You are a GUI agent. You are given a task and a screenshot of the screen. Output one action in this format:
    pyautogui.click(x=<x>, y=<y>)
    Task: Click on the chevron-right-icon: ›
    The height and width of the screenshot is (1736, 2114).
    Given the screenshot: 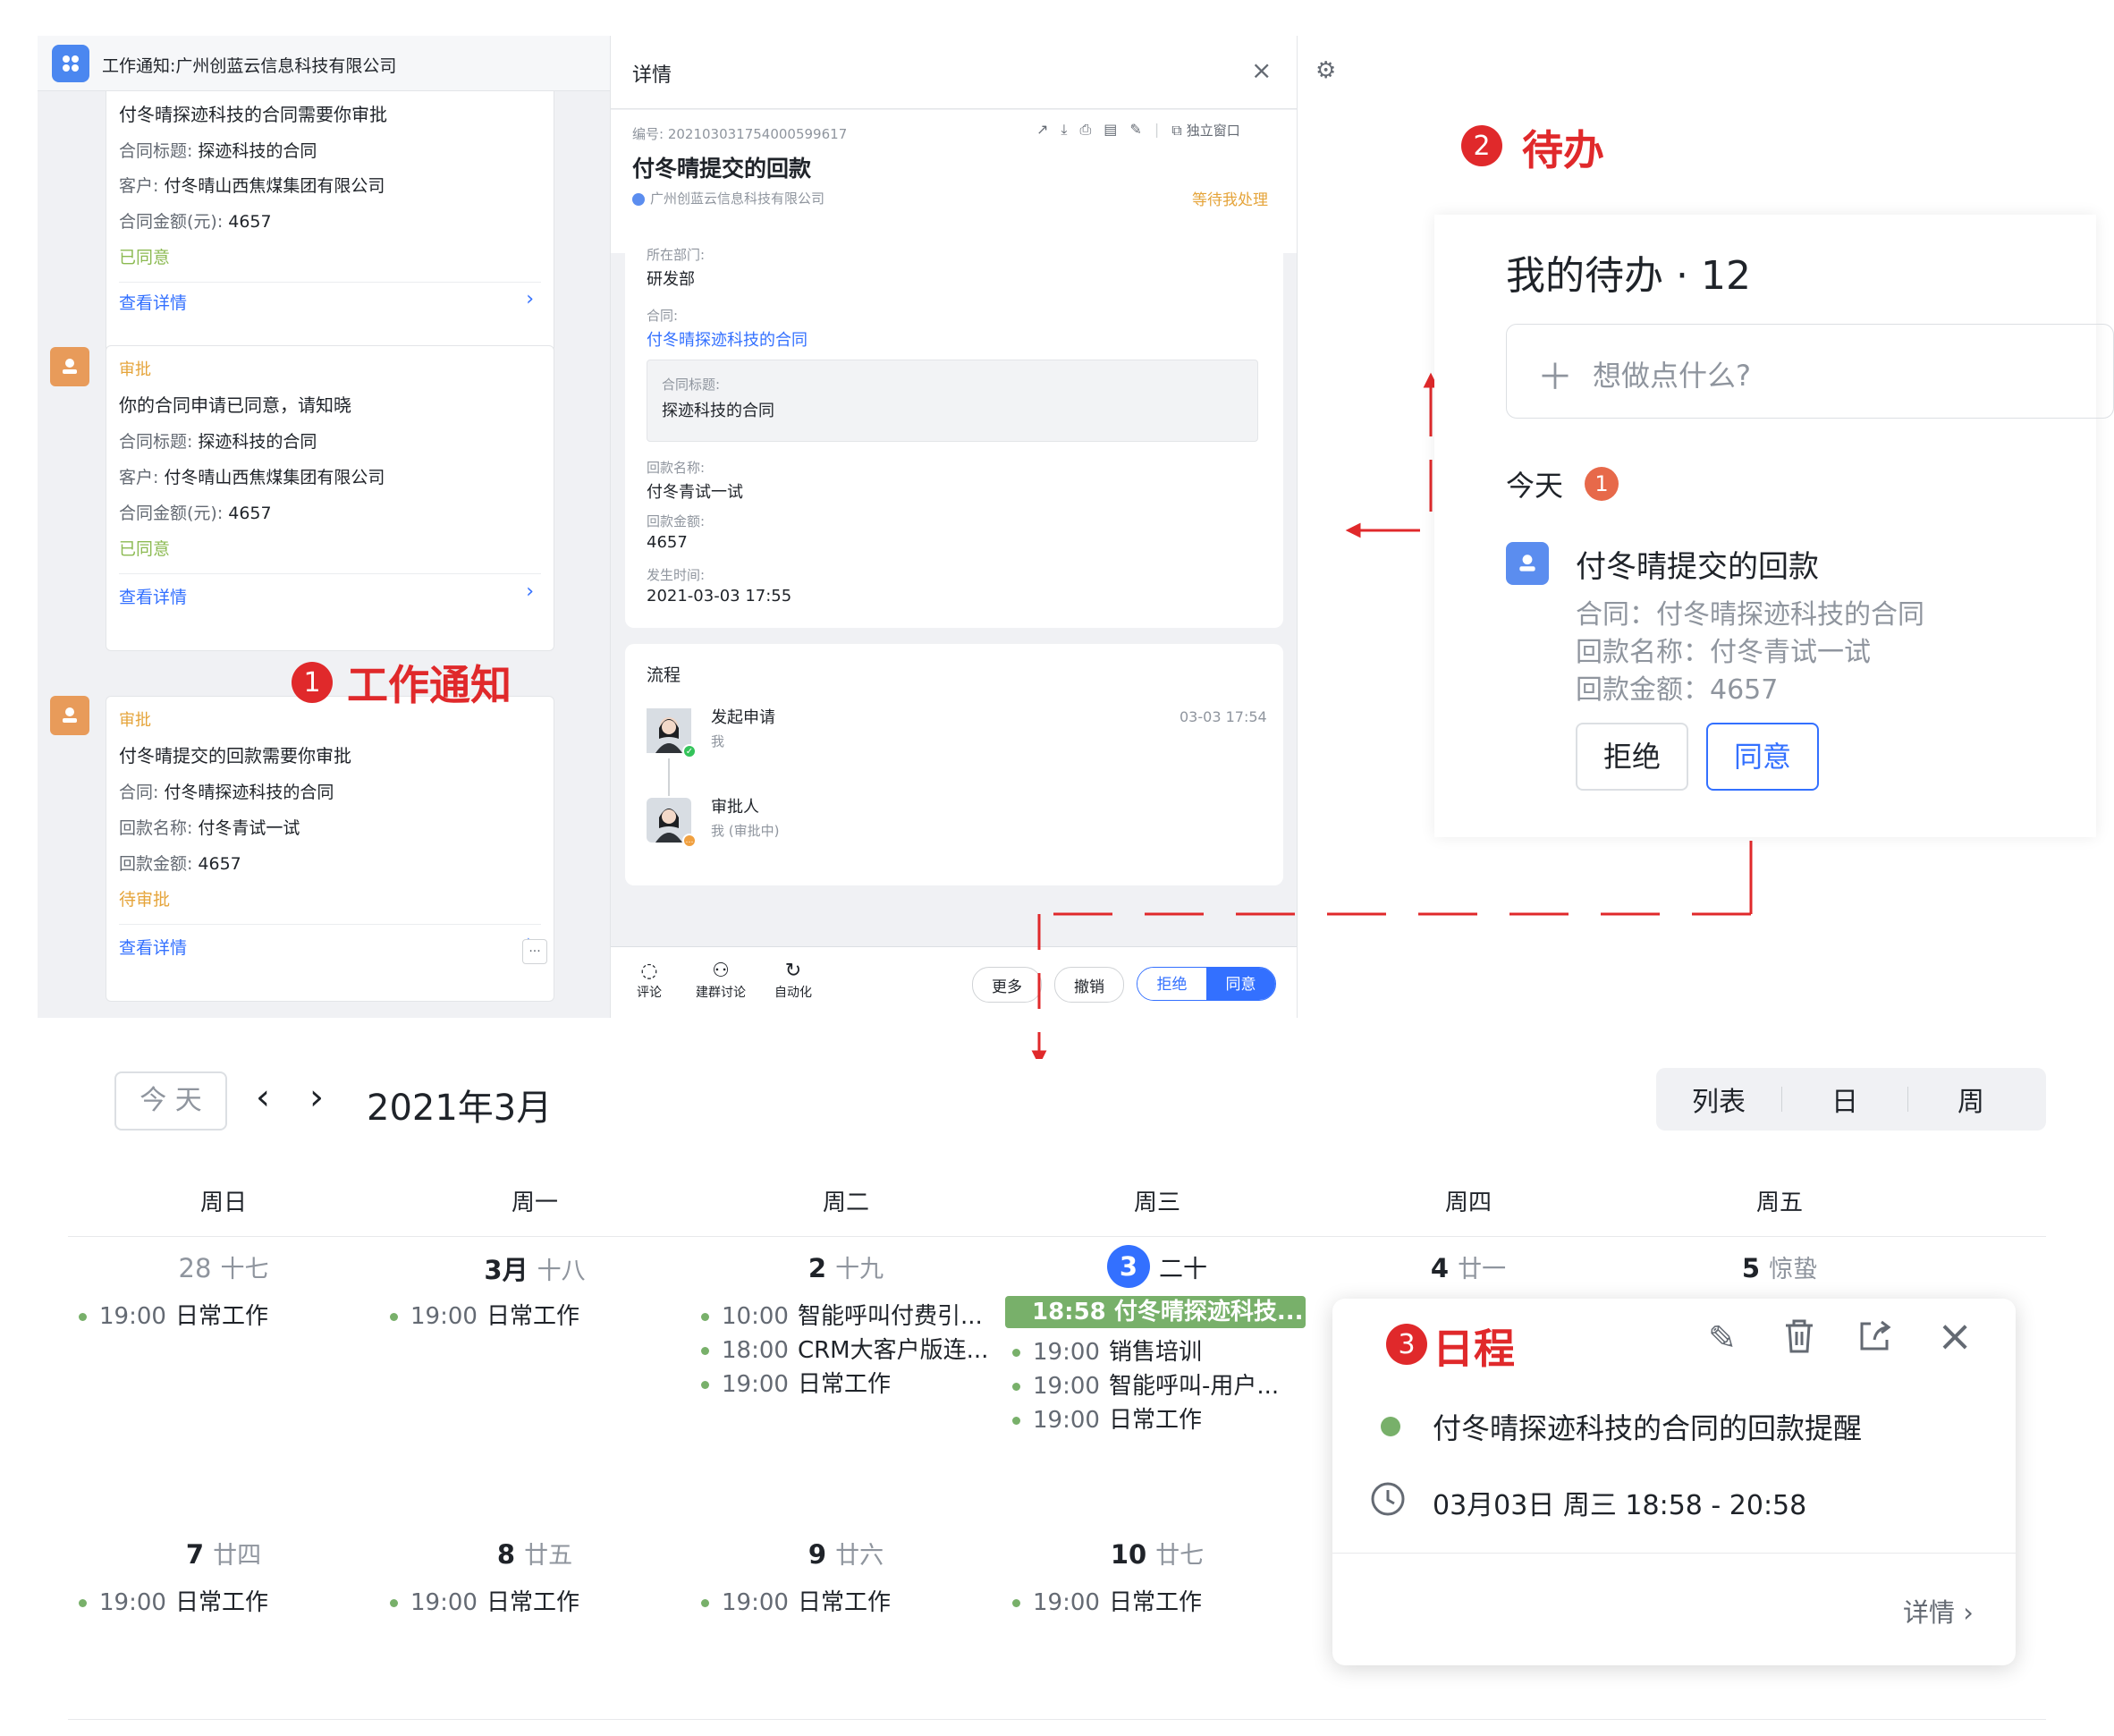 What is the action you would take?
    pyautogui.click(x=316, y=1097)
    